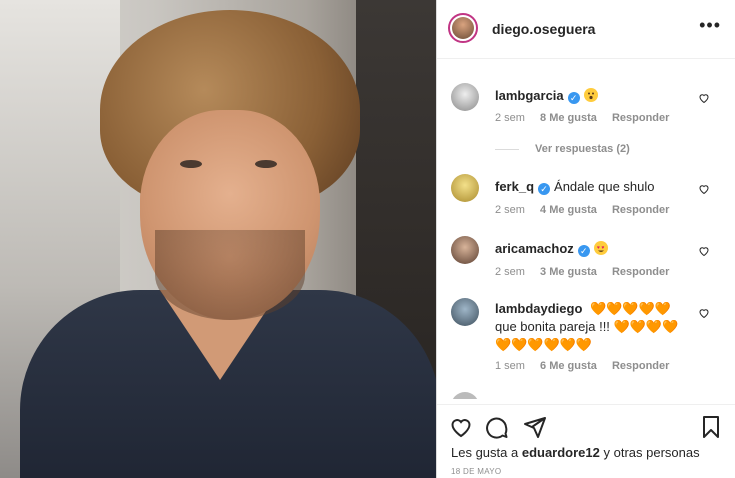  What do you see at coordinates (485, 452) in the screenshot?
I see `likes-prefix: Les gusta a` at bounding box center [485, 452].